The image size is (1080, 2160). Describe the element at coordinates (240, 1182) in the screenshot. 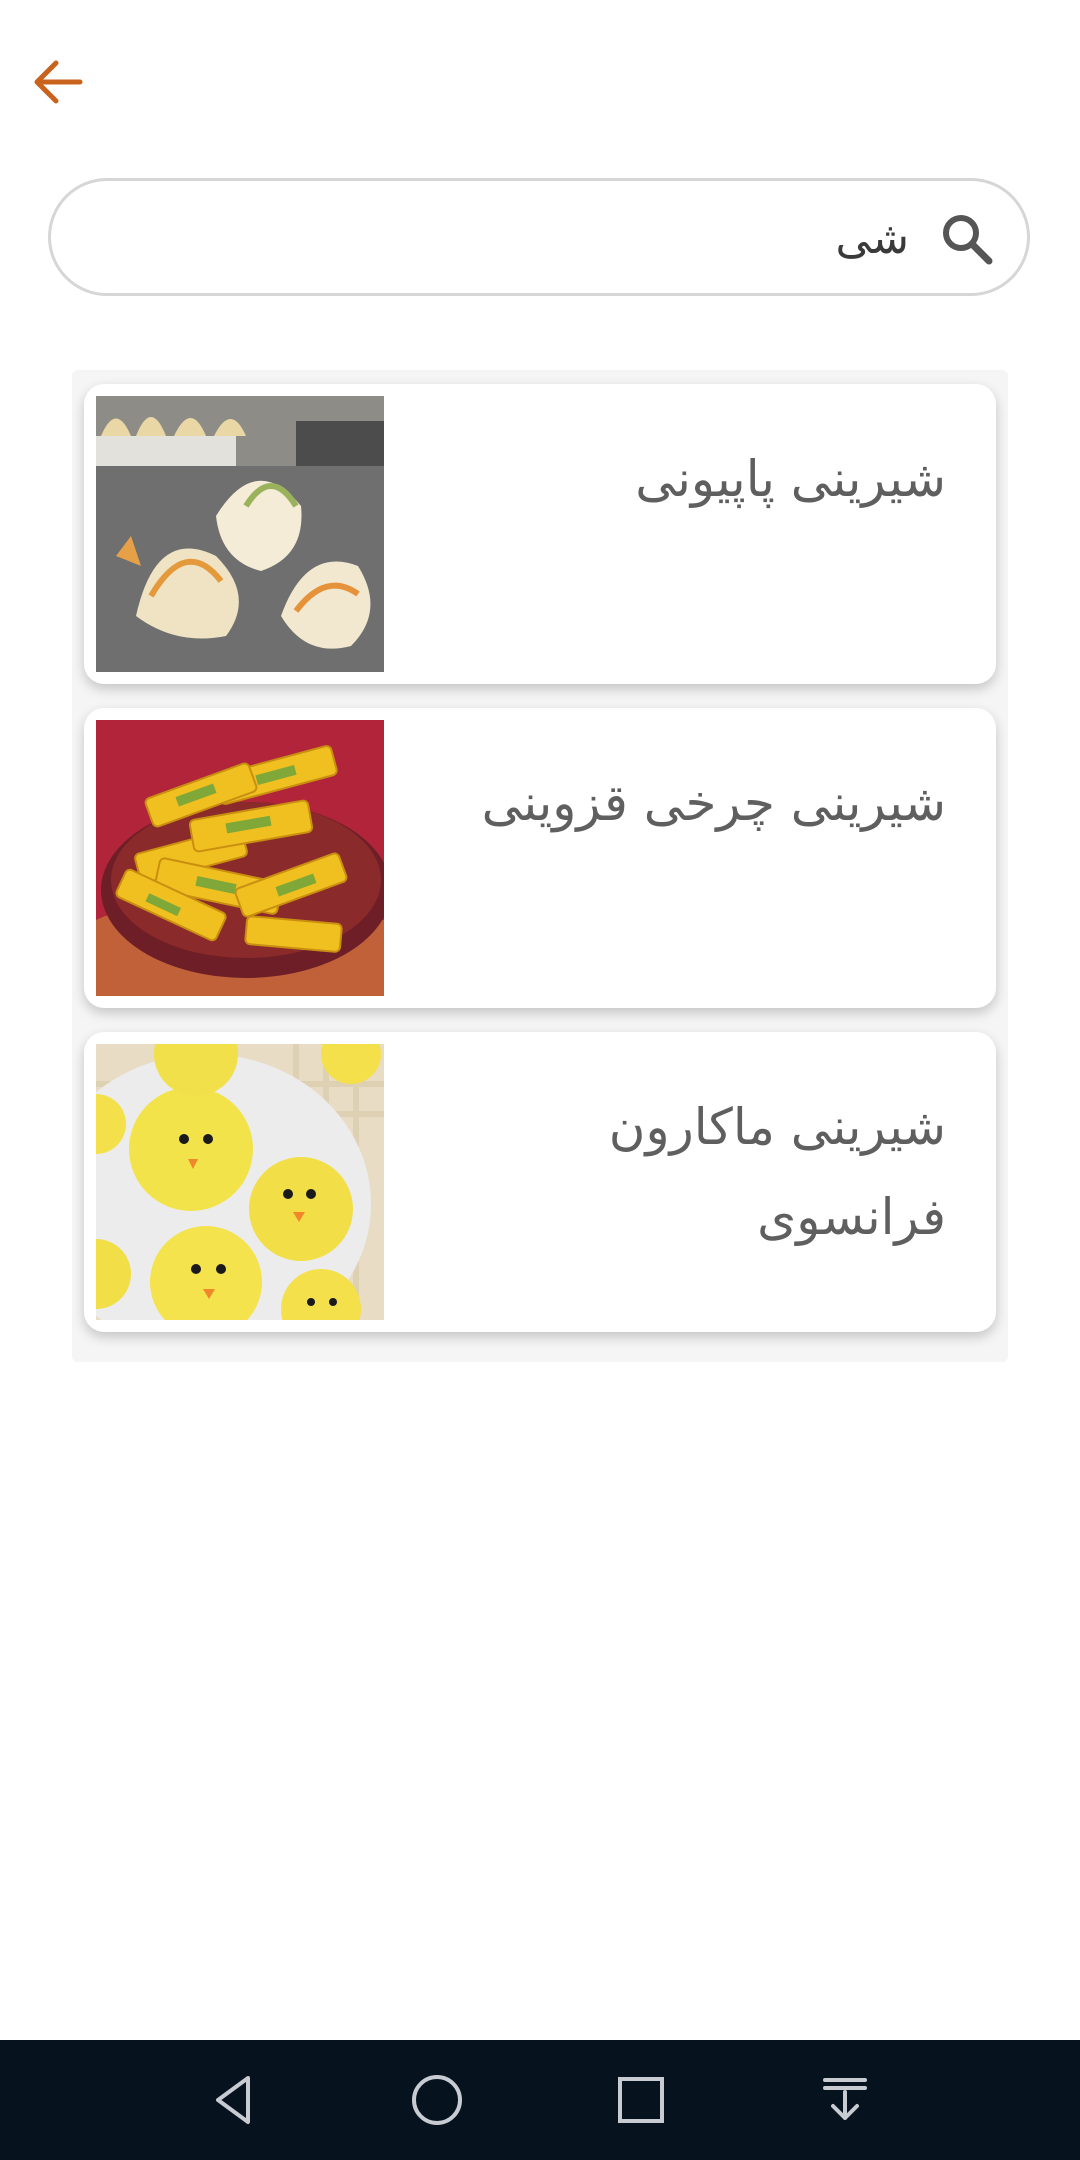

I see `french-macaron-photo` at that location.